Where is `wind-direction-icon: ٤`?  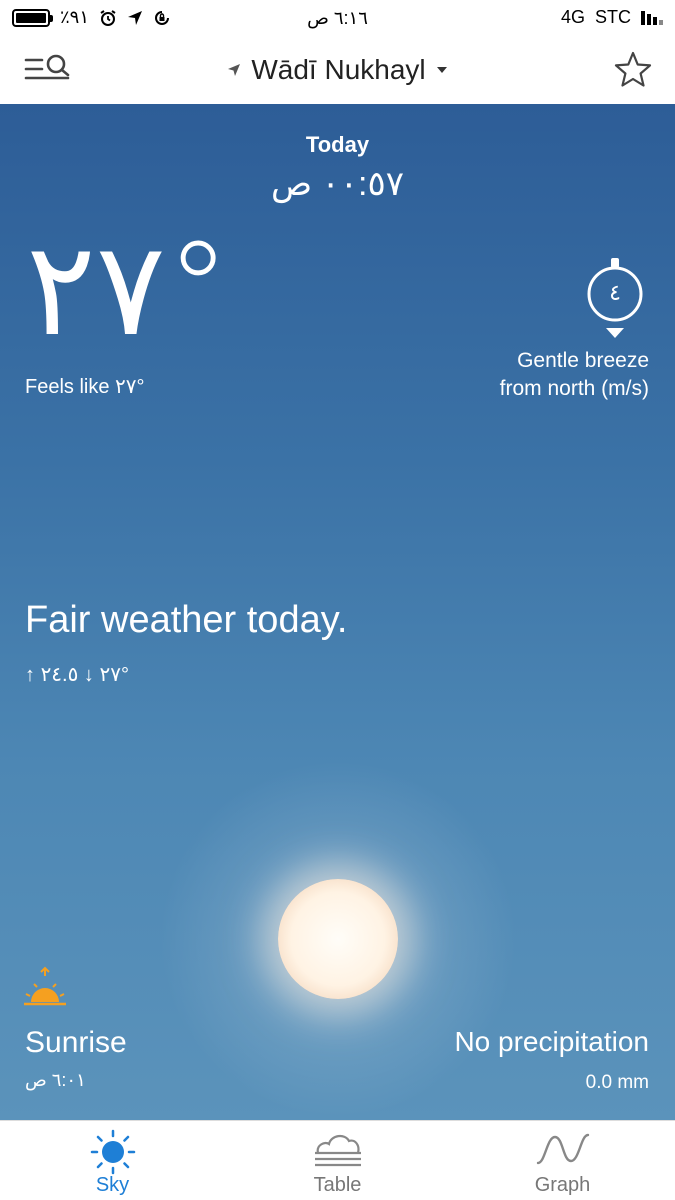
wind-direction-icon: ٤ is located at coordinates (615, 297).